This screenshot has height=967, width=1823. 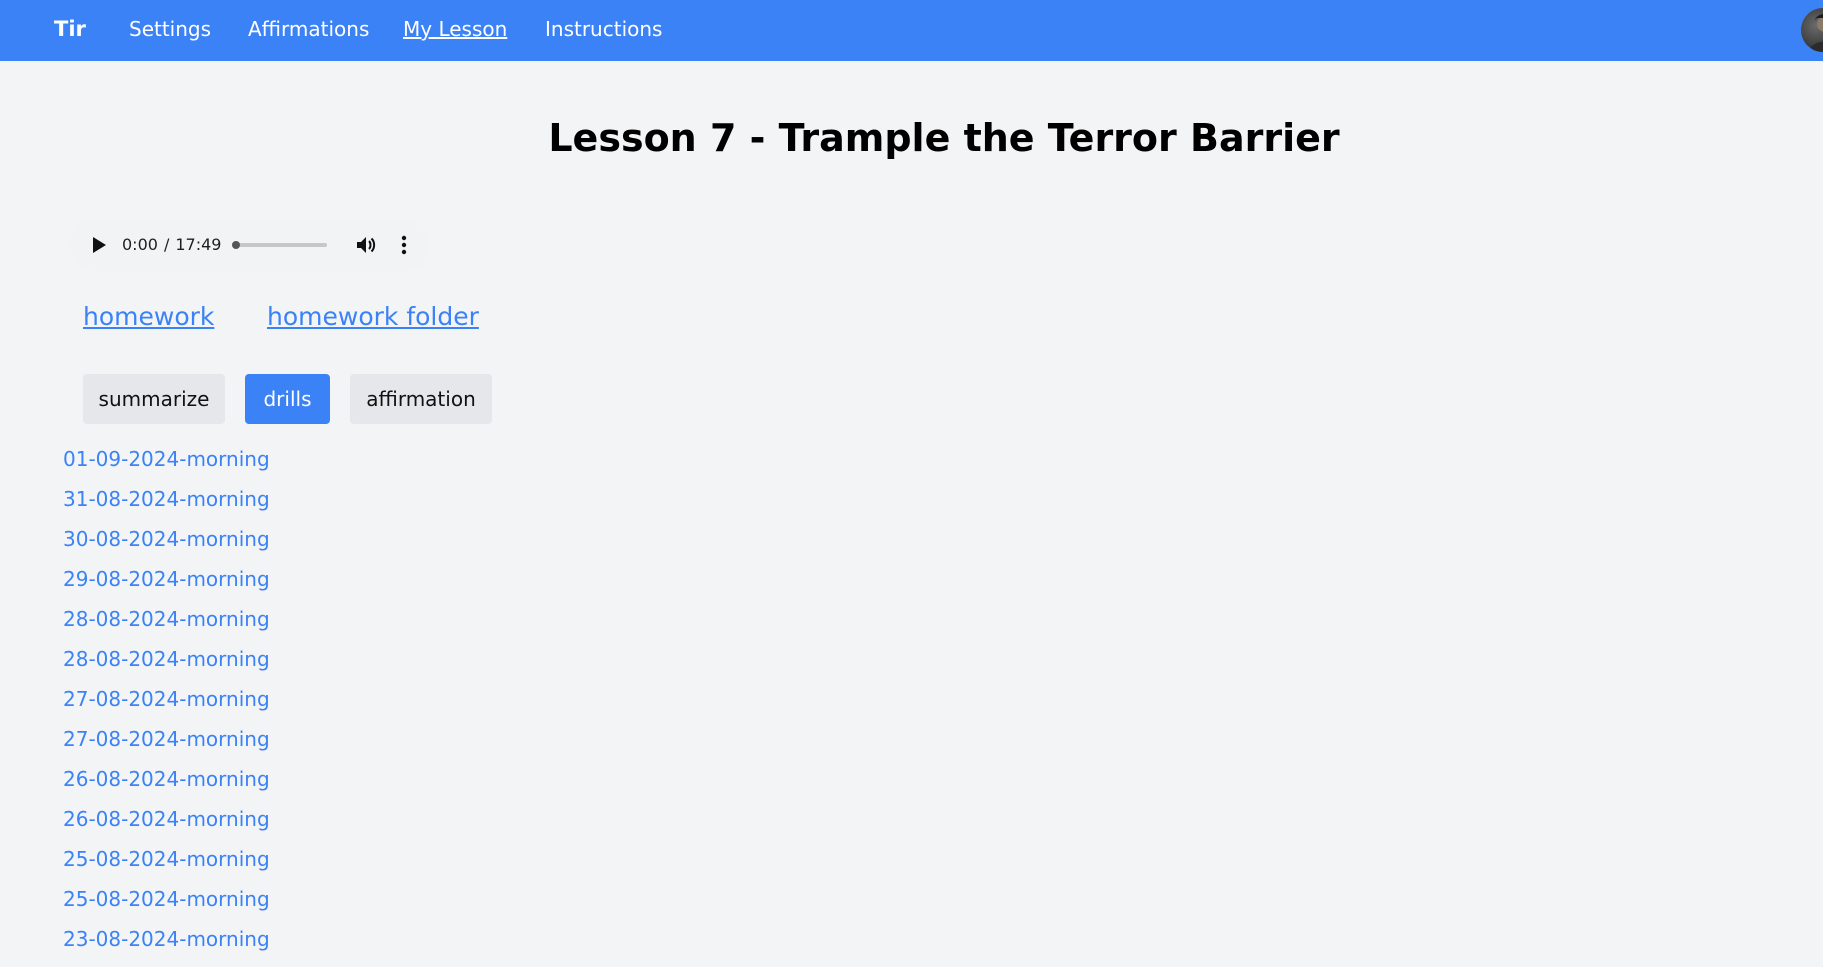 What do you see at coordinates (366, 245) in the screenshot?
I see `volume-icon` at bounding box center [366, 245].